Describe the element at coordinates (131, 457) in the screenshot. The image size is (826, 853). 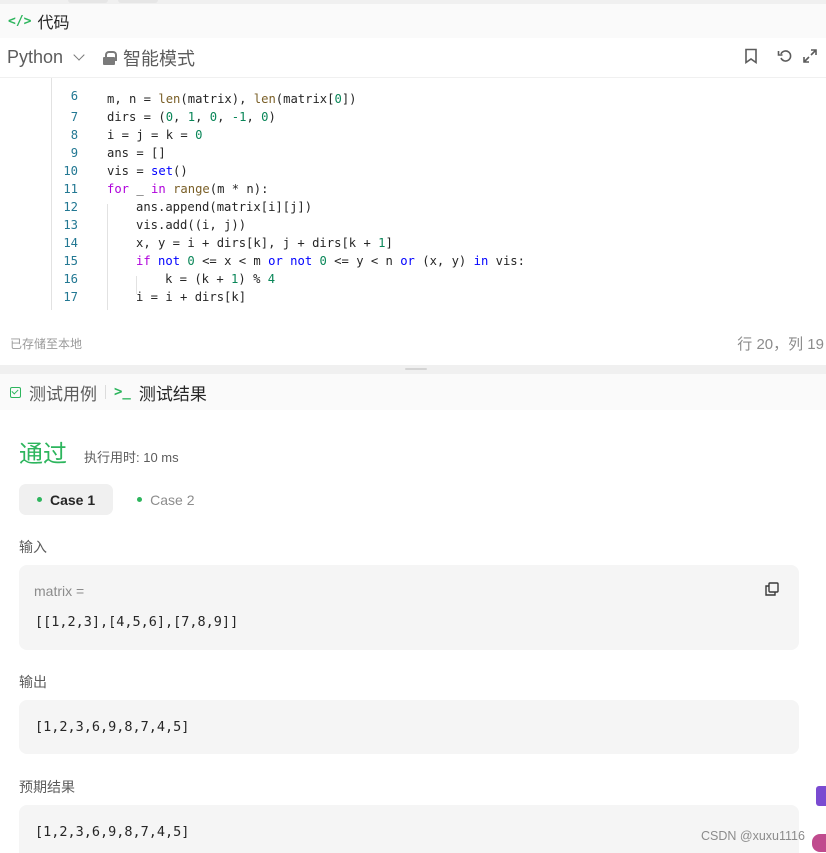
I see `runtime-text: 执行用时: 10 ms` at that location.